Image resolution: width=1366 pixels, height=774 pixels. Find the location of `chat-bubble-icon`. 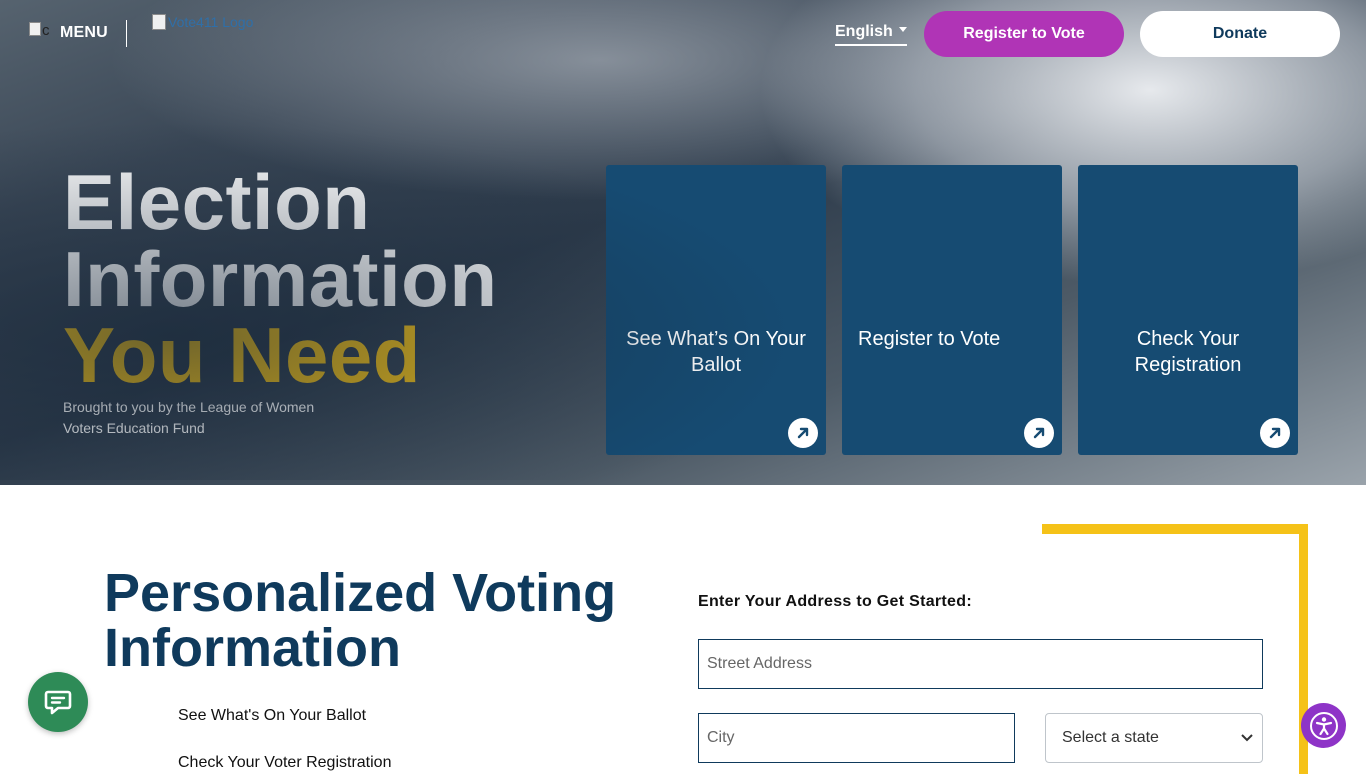

chat-bubble-icon is located at coordinates (58, 702).